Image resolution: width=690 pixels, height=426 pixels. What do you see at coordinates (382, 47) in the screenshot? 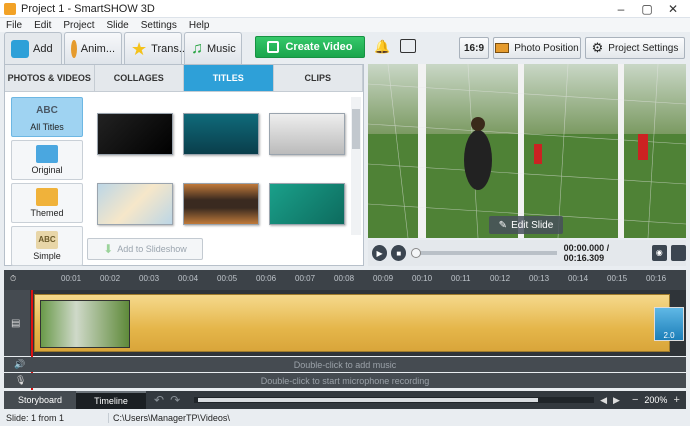
I see `bell-icon: 🔔` at bounding box center [382, 47].